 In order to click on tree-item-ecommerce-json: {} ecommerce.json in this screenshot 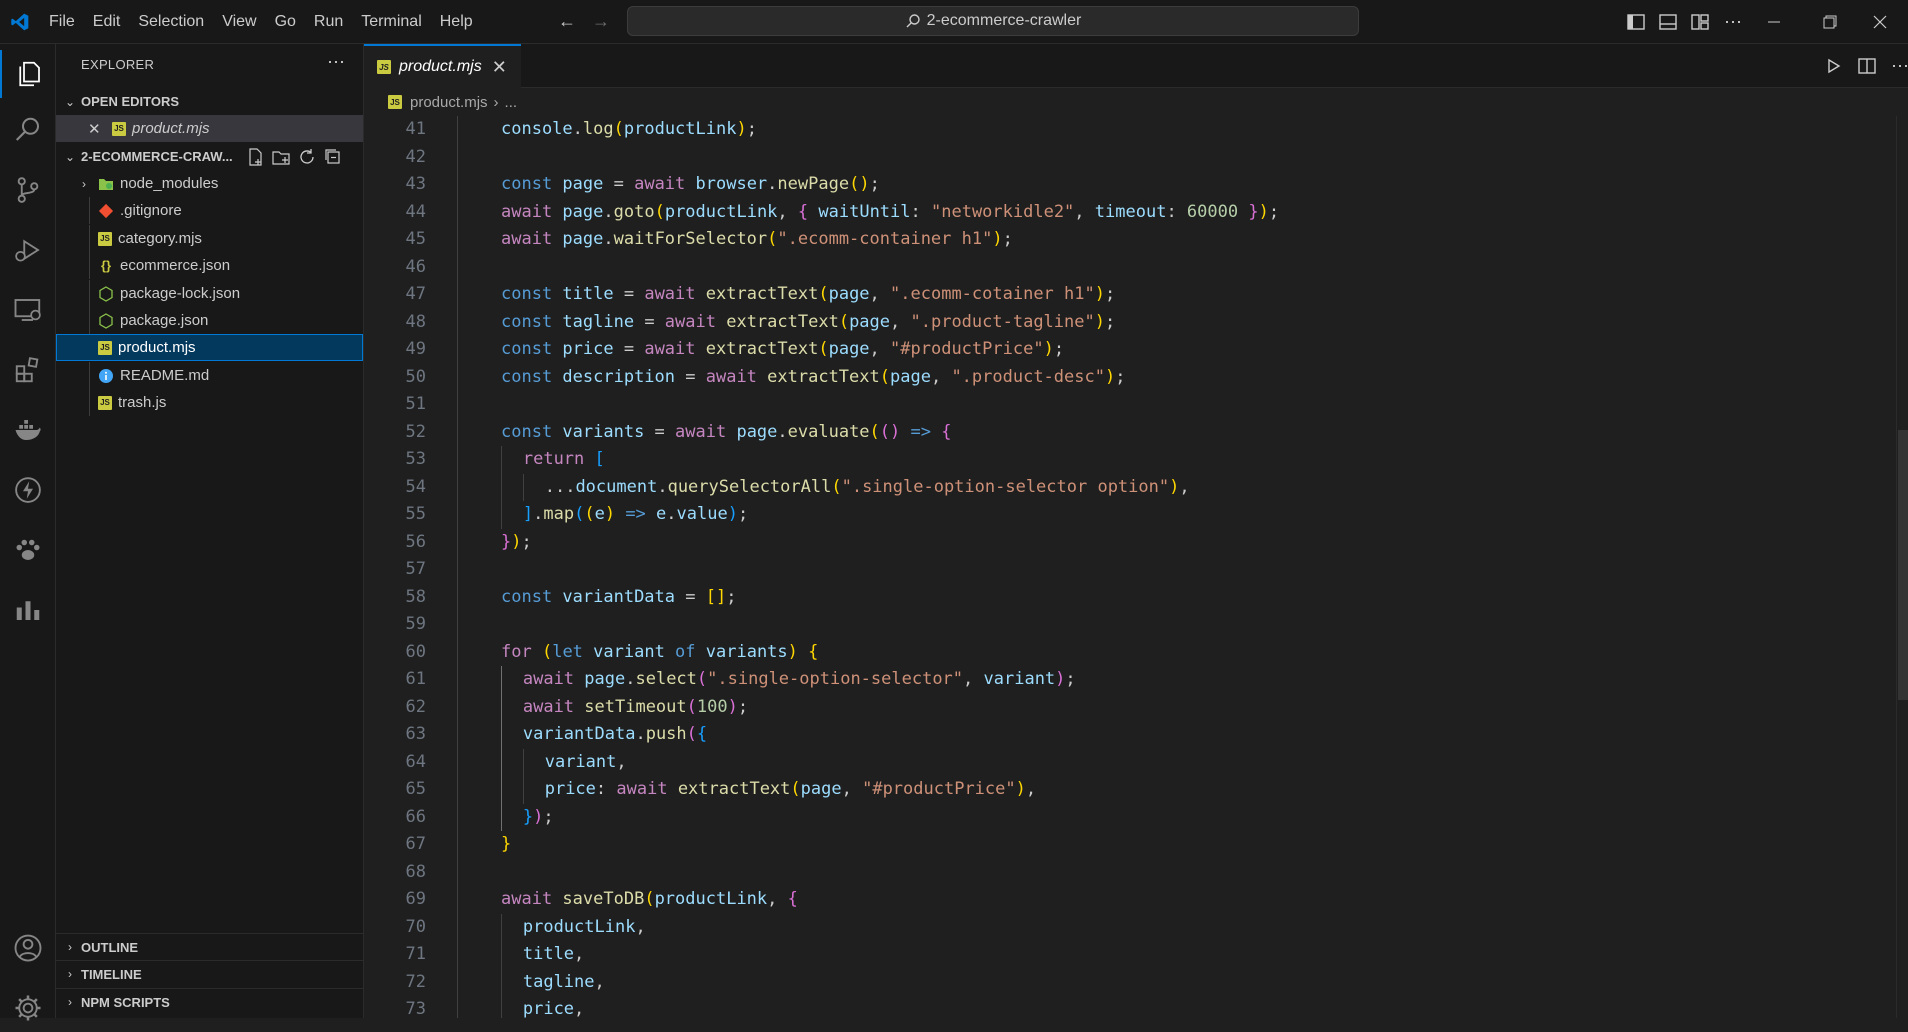, I will do `click(209, 265)`.